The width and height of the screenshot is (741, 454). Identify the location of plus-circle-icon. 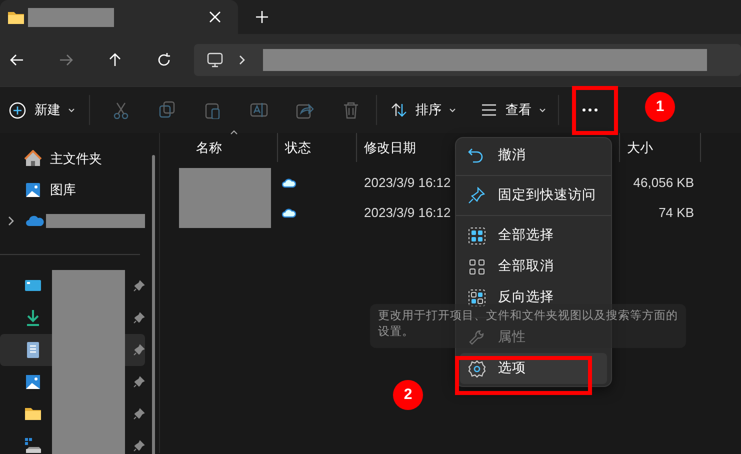
(17, 110).